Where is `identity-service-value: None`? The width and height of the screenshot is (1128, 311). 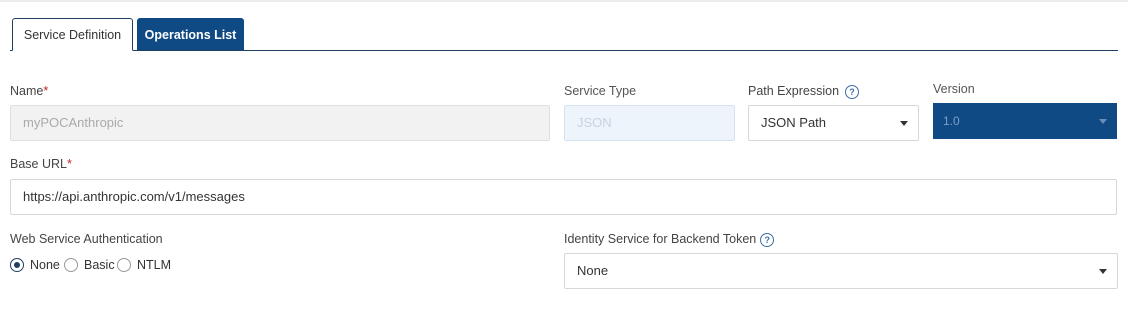 identity-service-value: None is located at coordinates (593, 270).